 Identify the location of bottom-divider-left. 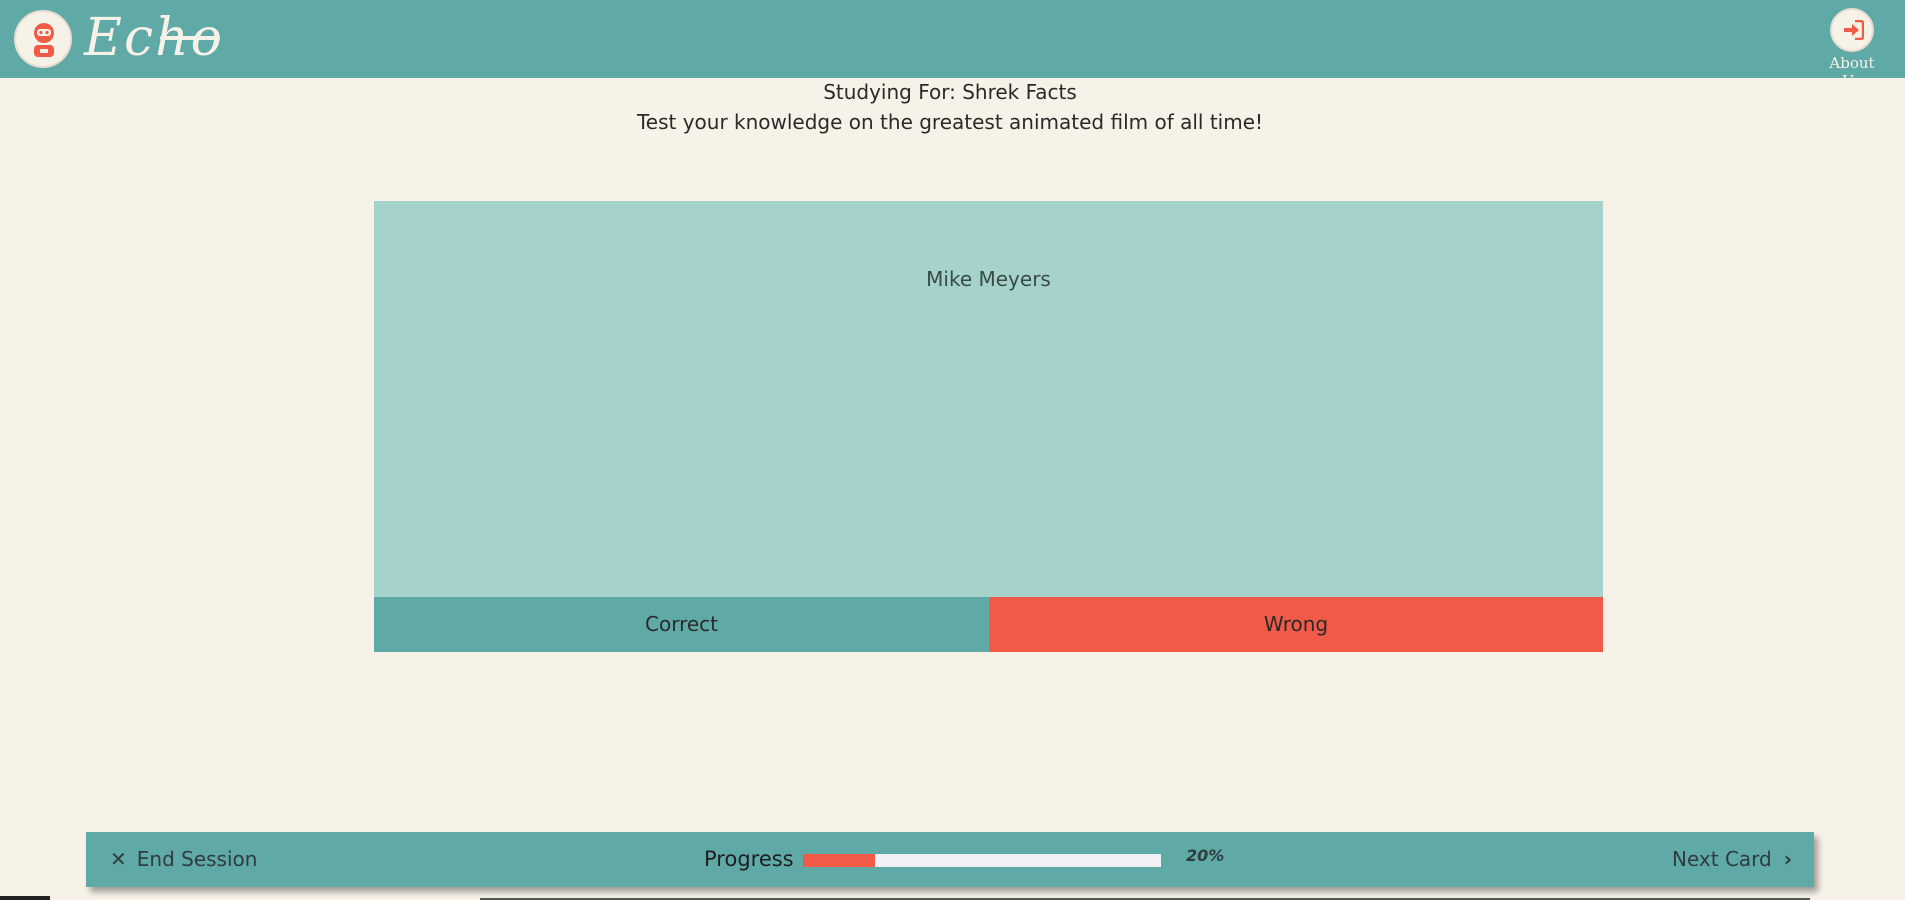
(25, 898).